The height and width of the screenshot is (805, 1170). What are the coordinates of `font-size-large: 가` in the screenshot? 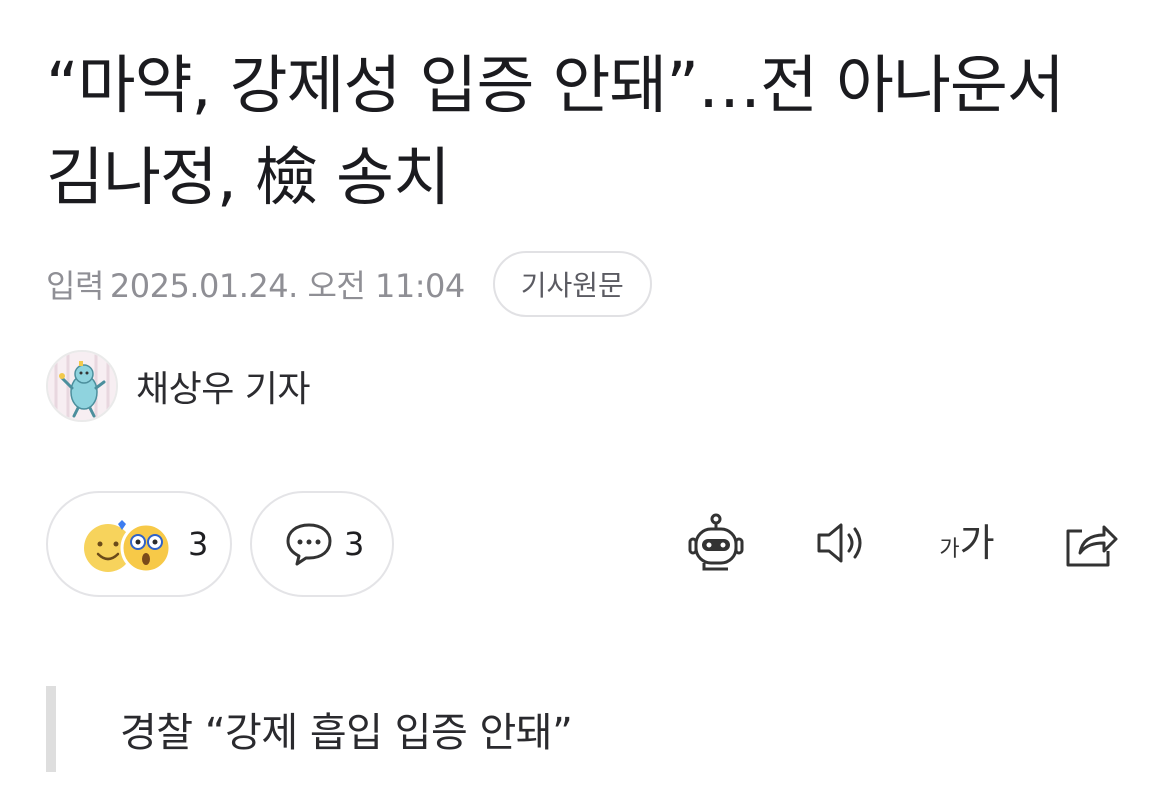 It's located at (977, 543).